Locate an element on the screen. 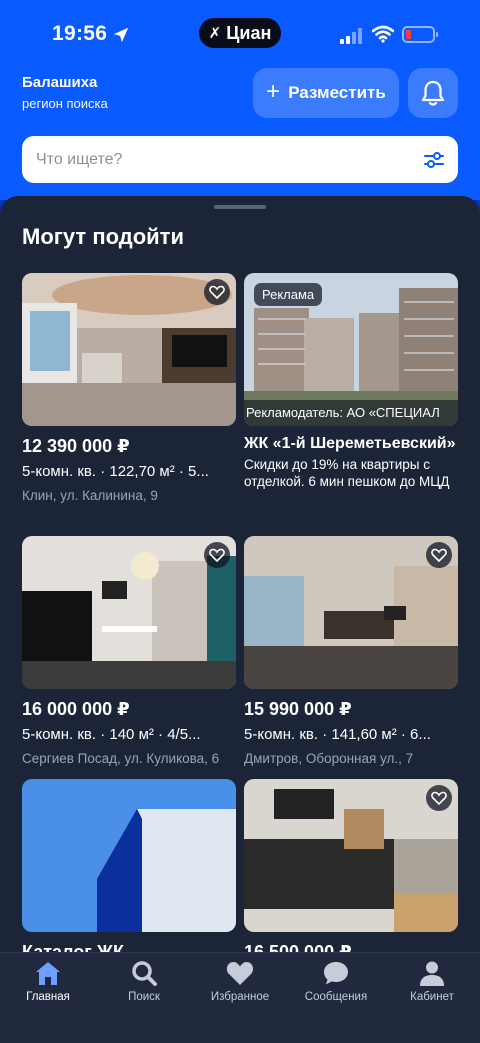  wifi-icon is located at coordinates (383, 34).